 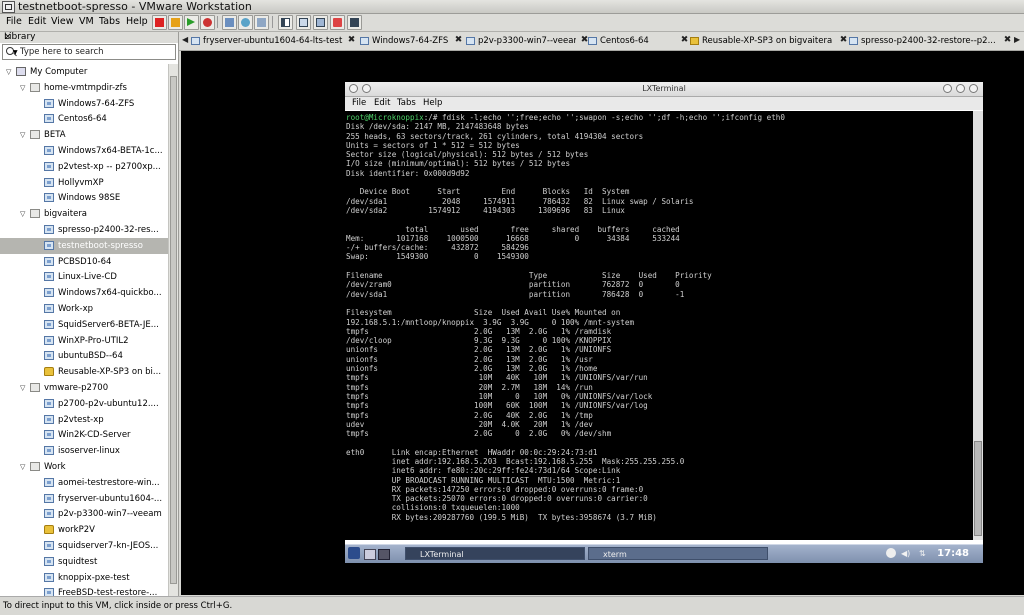 What do you see at coordinates (84, 104) in the screenshot?
I see `library-tree-item: Windows7-64-ZFS` at bounding box center [84, 104].